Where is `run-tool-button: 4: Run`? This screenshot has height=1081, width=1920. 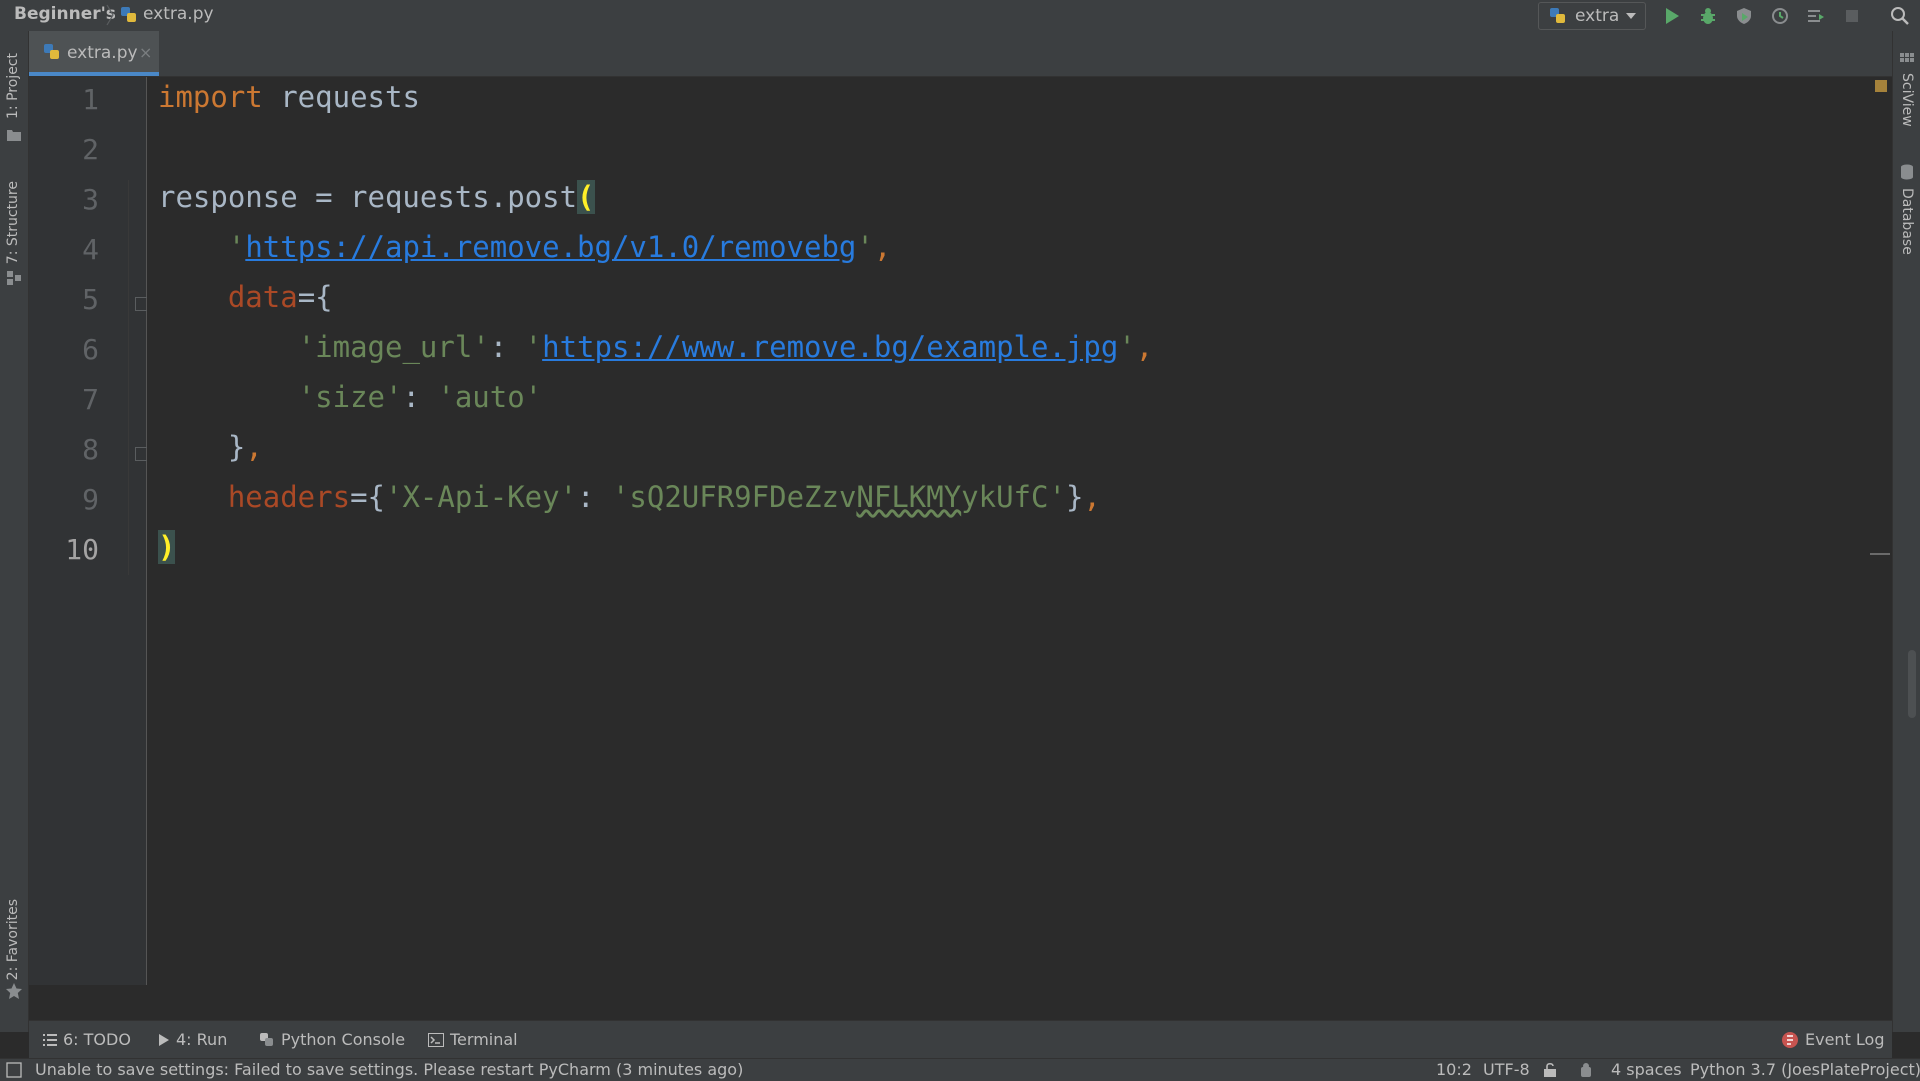 run-tool-button: 4: Run is located at coordinates (192, 1039).